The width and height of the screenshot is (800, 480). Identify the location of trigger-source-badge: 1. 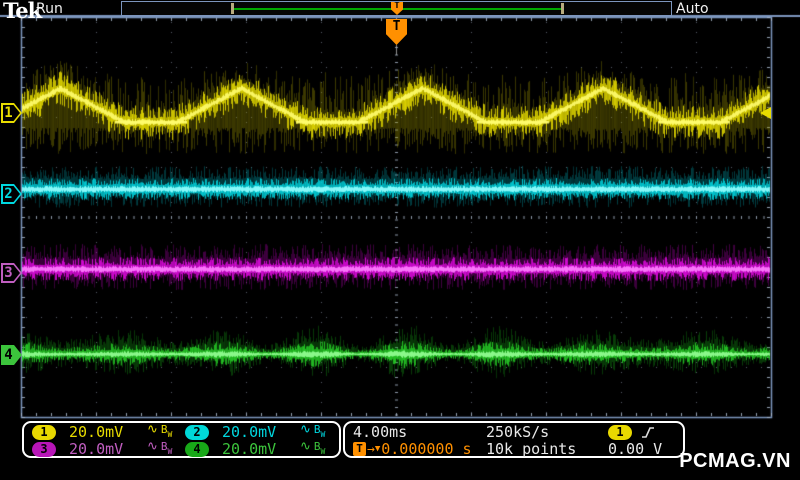
(620, 432).